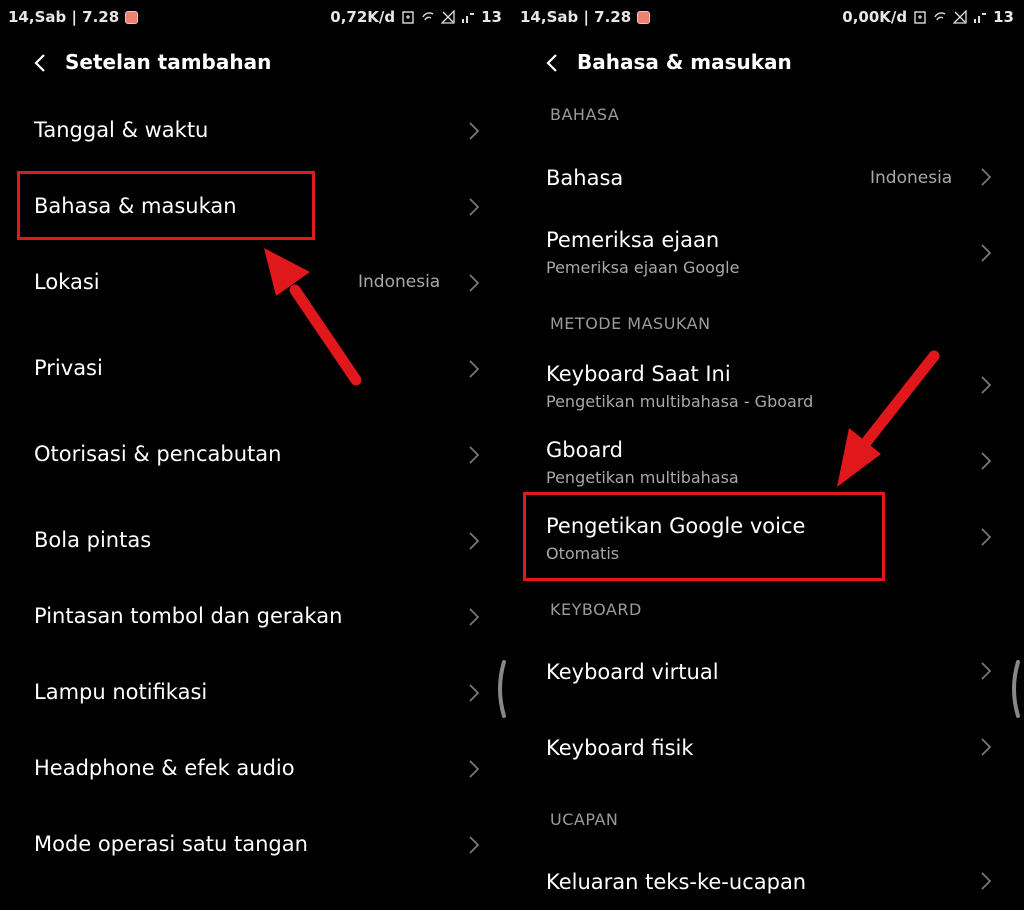 The image size is (1024, 910). I want to click on menu-item-notification-light: Lampu notifikasi, so click(256, 693).